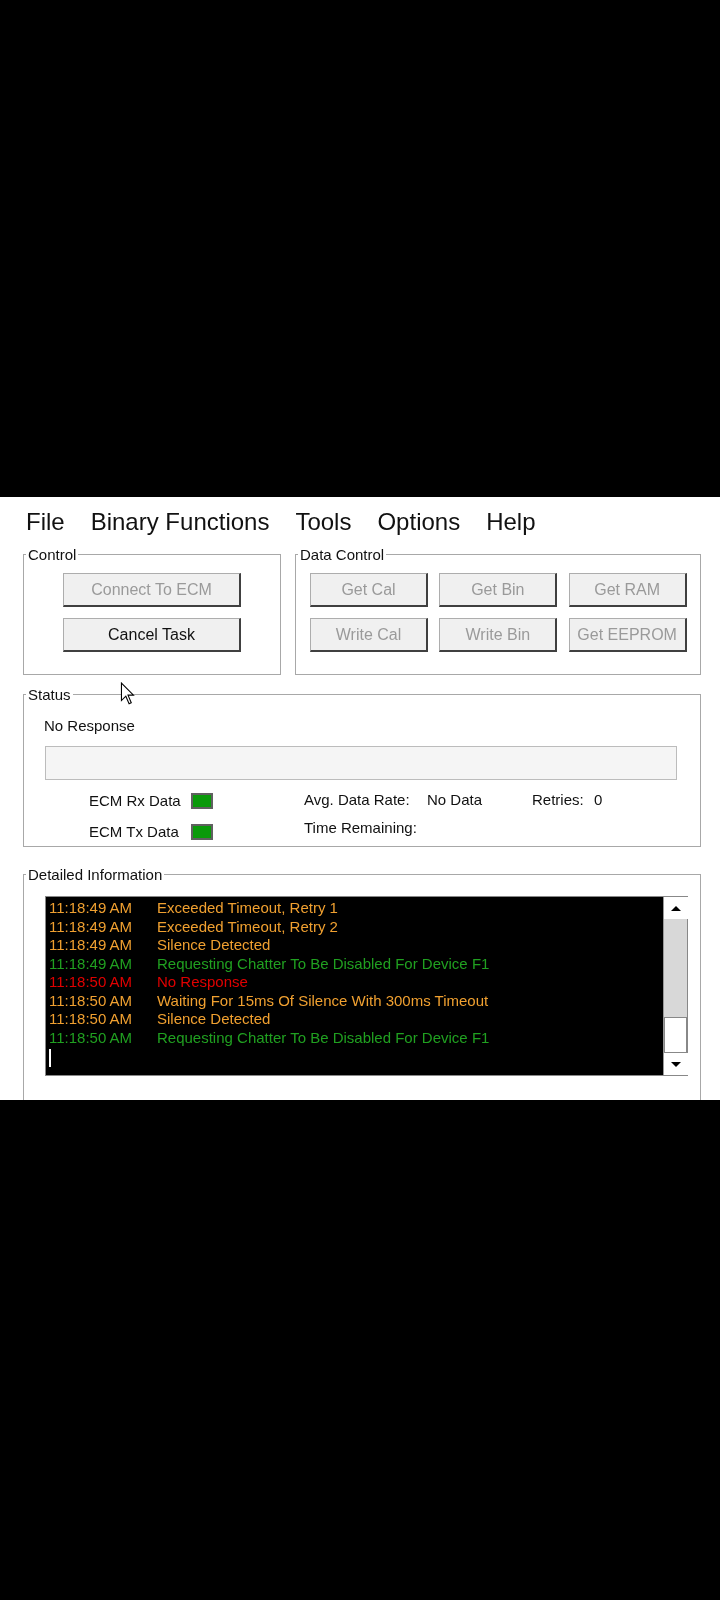 The height and width of the screenshot is (1600, 720). Describe the element at coordinates (202, 982) in the screenshot. I see `log-message: No Response` at that location.